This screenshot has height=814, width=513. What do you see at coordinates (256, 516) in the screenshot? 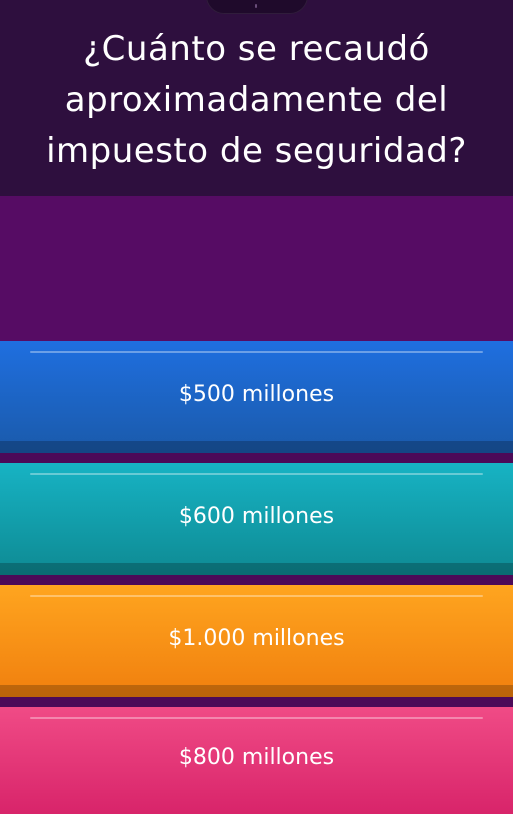
I see `answer-option-2-label: $600 millones` at bounding box center [256, 516].